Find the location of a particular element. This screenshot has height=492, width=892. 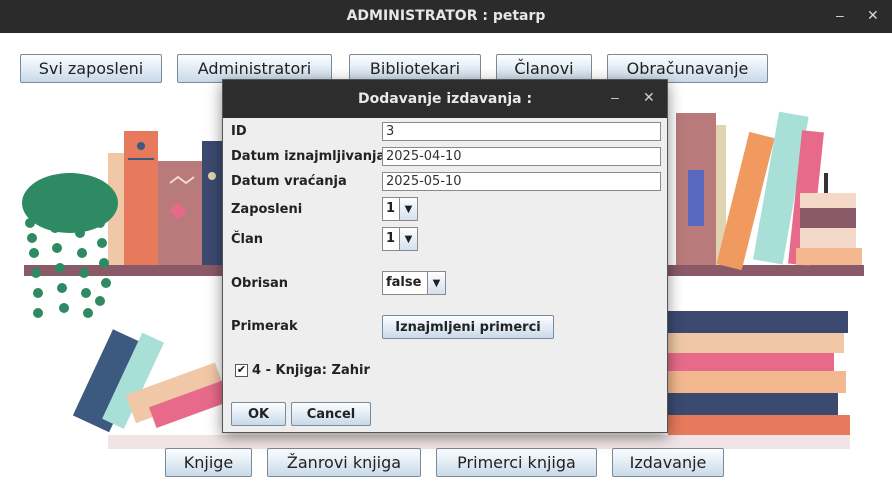

dialog-titlebar: Dodavanje izdavanja : – ✕ is located at coordinates (445, 99).